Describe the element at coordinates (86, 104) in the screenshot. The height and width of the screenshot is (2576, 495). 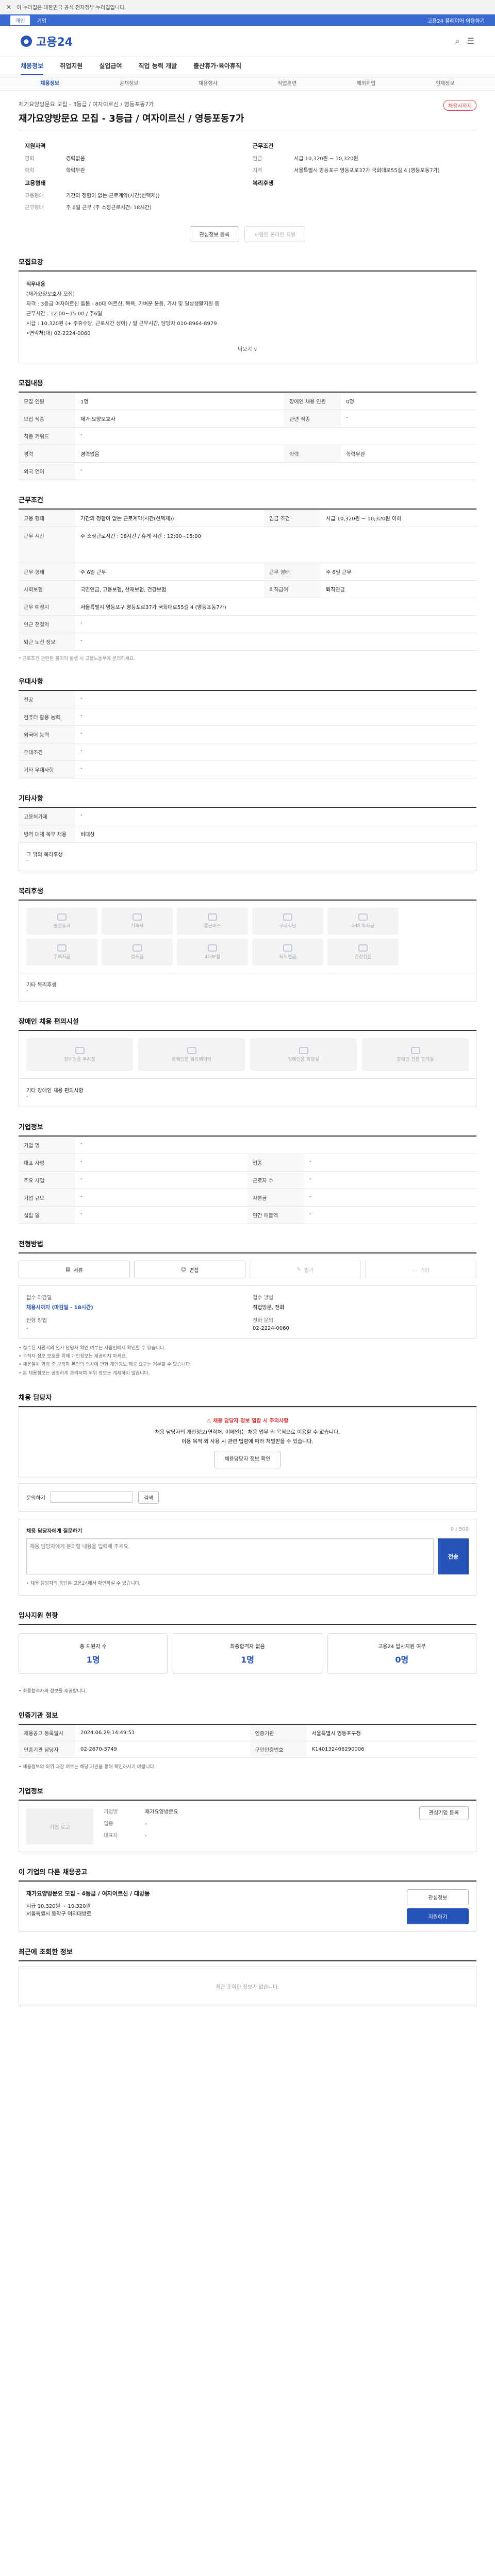
I see `company-name: 재기요양방문요 모집 - 3등급 / 여자이르신 / 영등포동7가` at that location.